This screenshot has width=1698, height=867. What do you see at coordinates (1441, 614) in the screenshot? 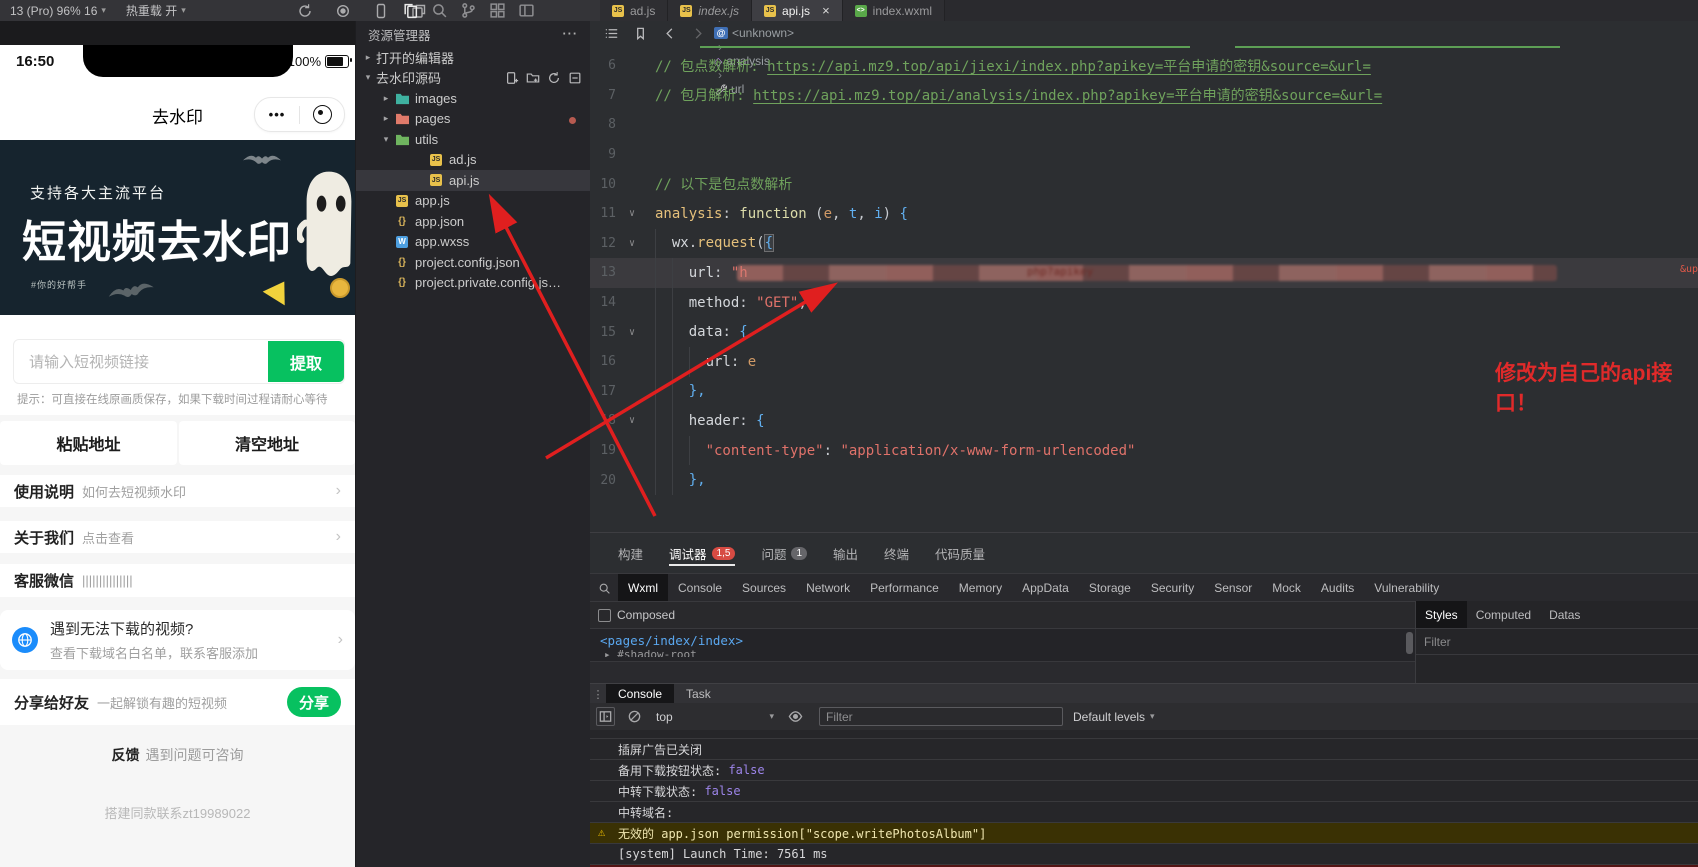
I see `styles-tab-styles: Styles` at bounding box center [1441, 614].